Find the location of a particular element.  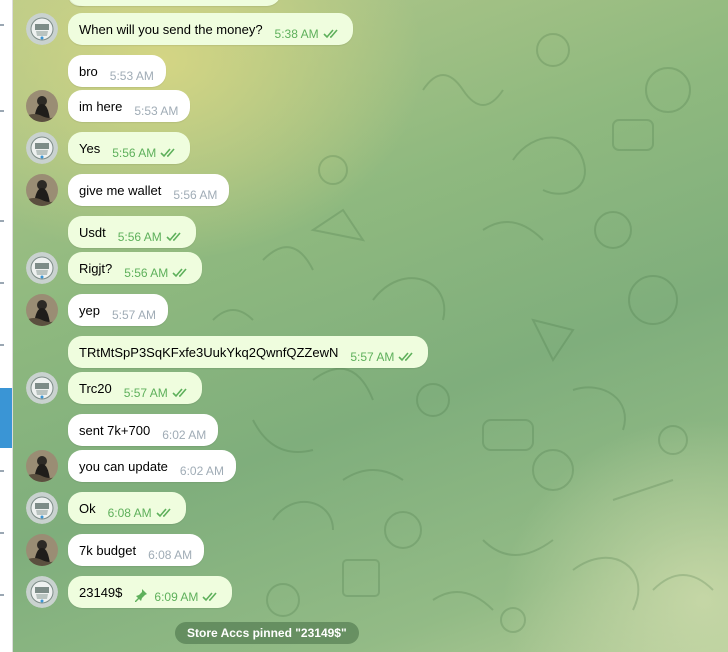

outgoing-message: Yes 5:56 AM is located at coordinates (129, 148).